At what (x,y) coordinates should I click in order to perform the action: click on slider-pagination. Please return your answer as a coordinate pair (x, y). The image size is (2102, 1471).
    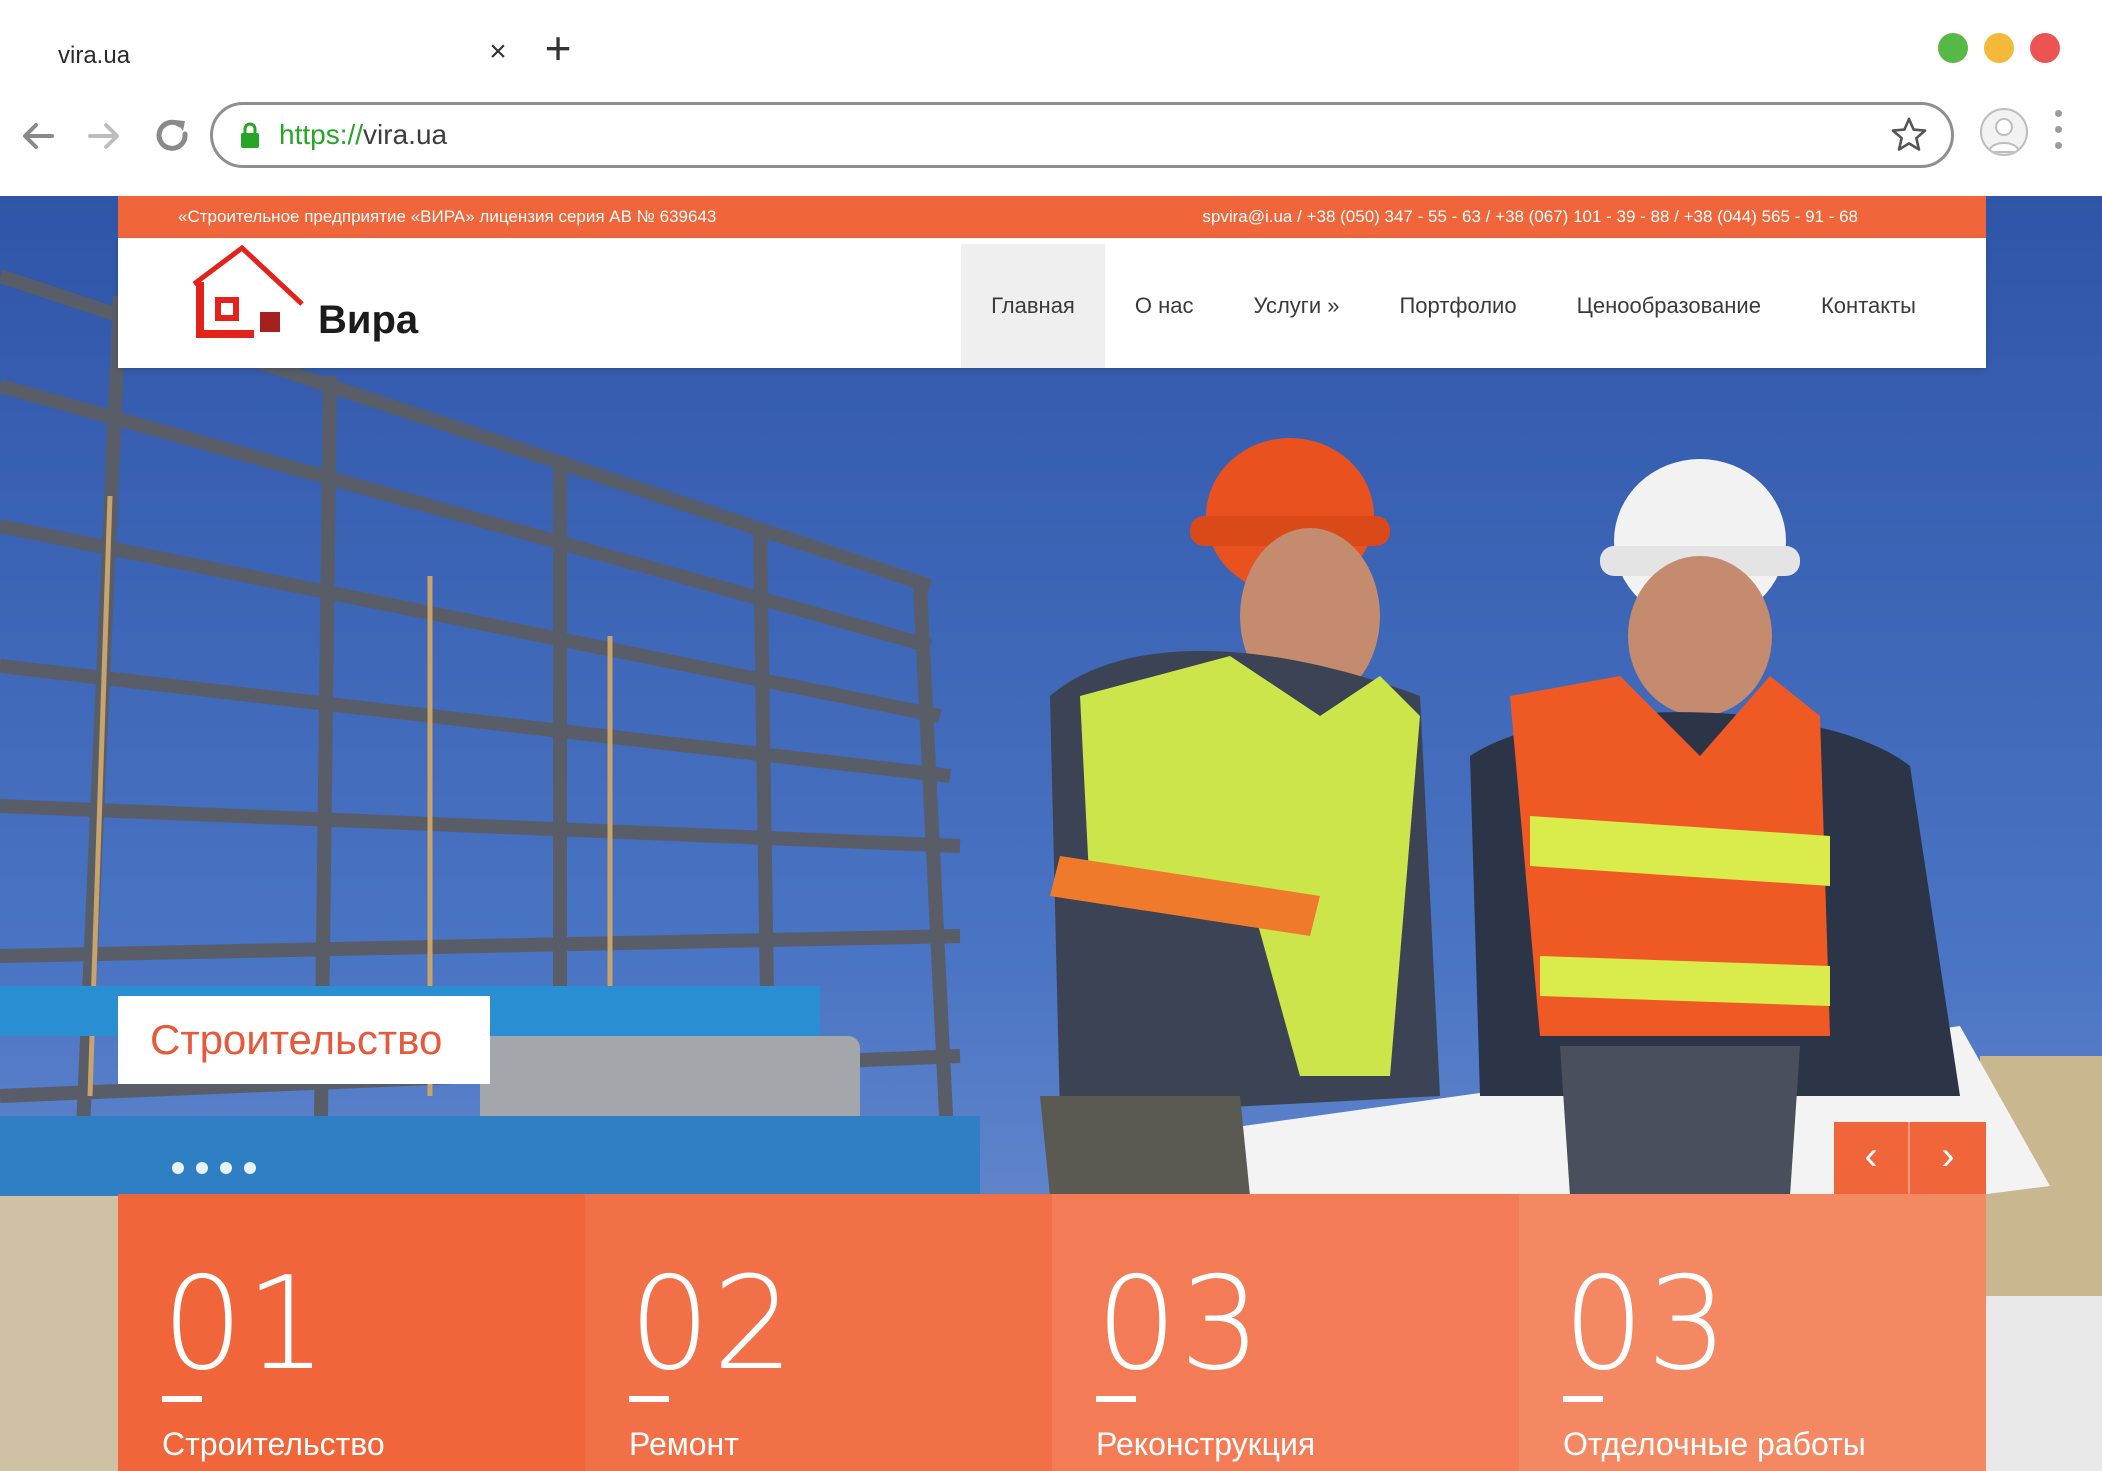
    Looking at the image, I should click on (220, 1168).